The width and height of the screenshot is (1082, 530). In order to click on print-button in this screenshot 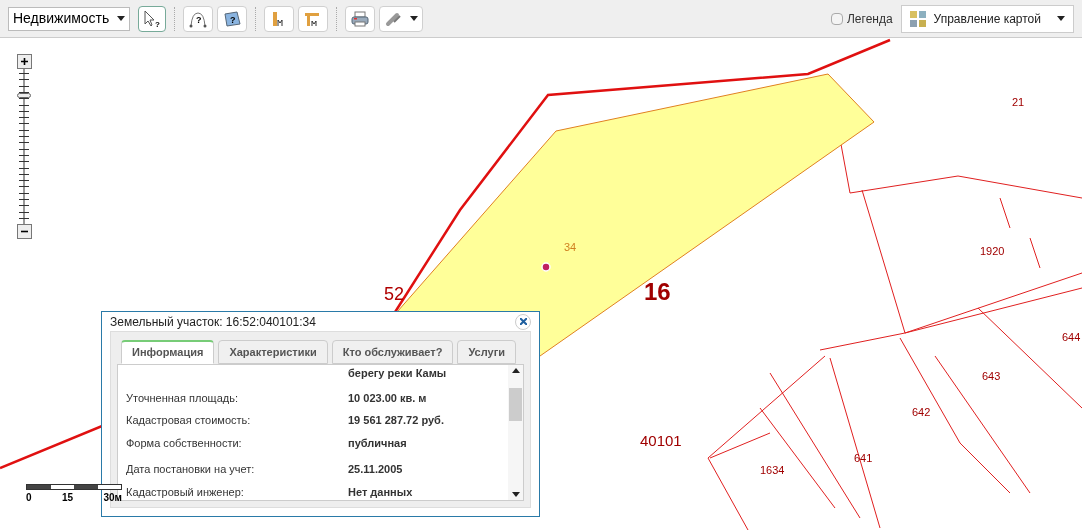, I will do `click(360, 18)`.